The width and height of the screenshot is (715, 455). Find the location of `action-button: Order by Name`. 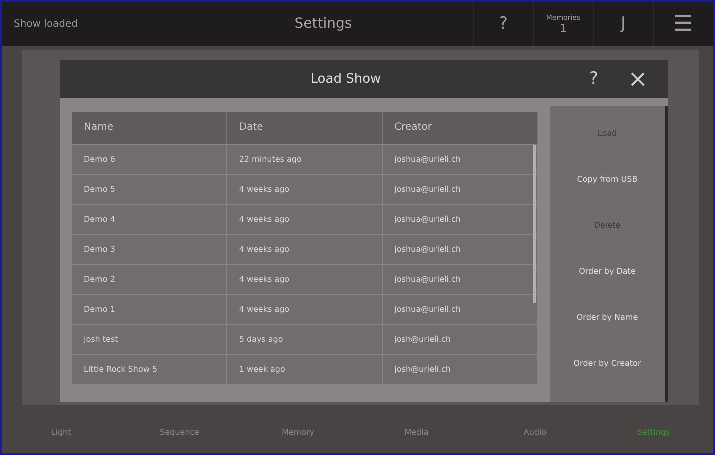

action-button: Order by Name is located at coordinates (607, 317).